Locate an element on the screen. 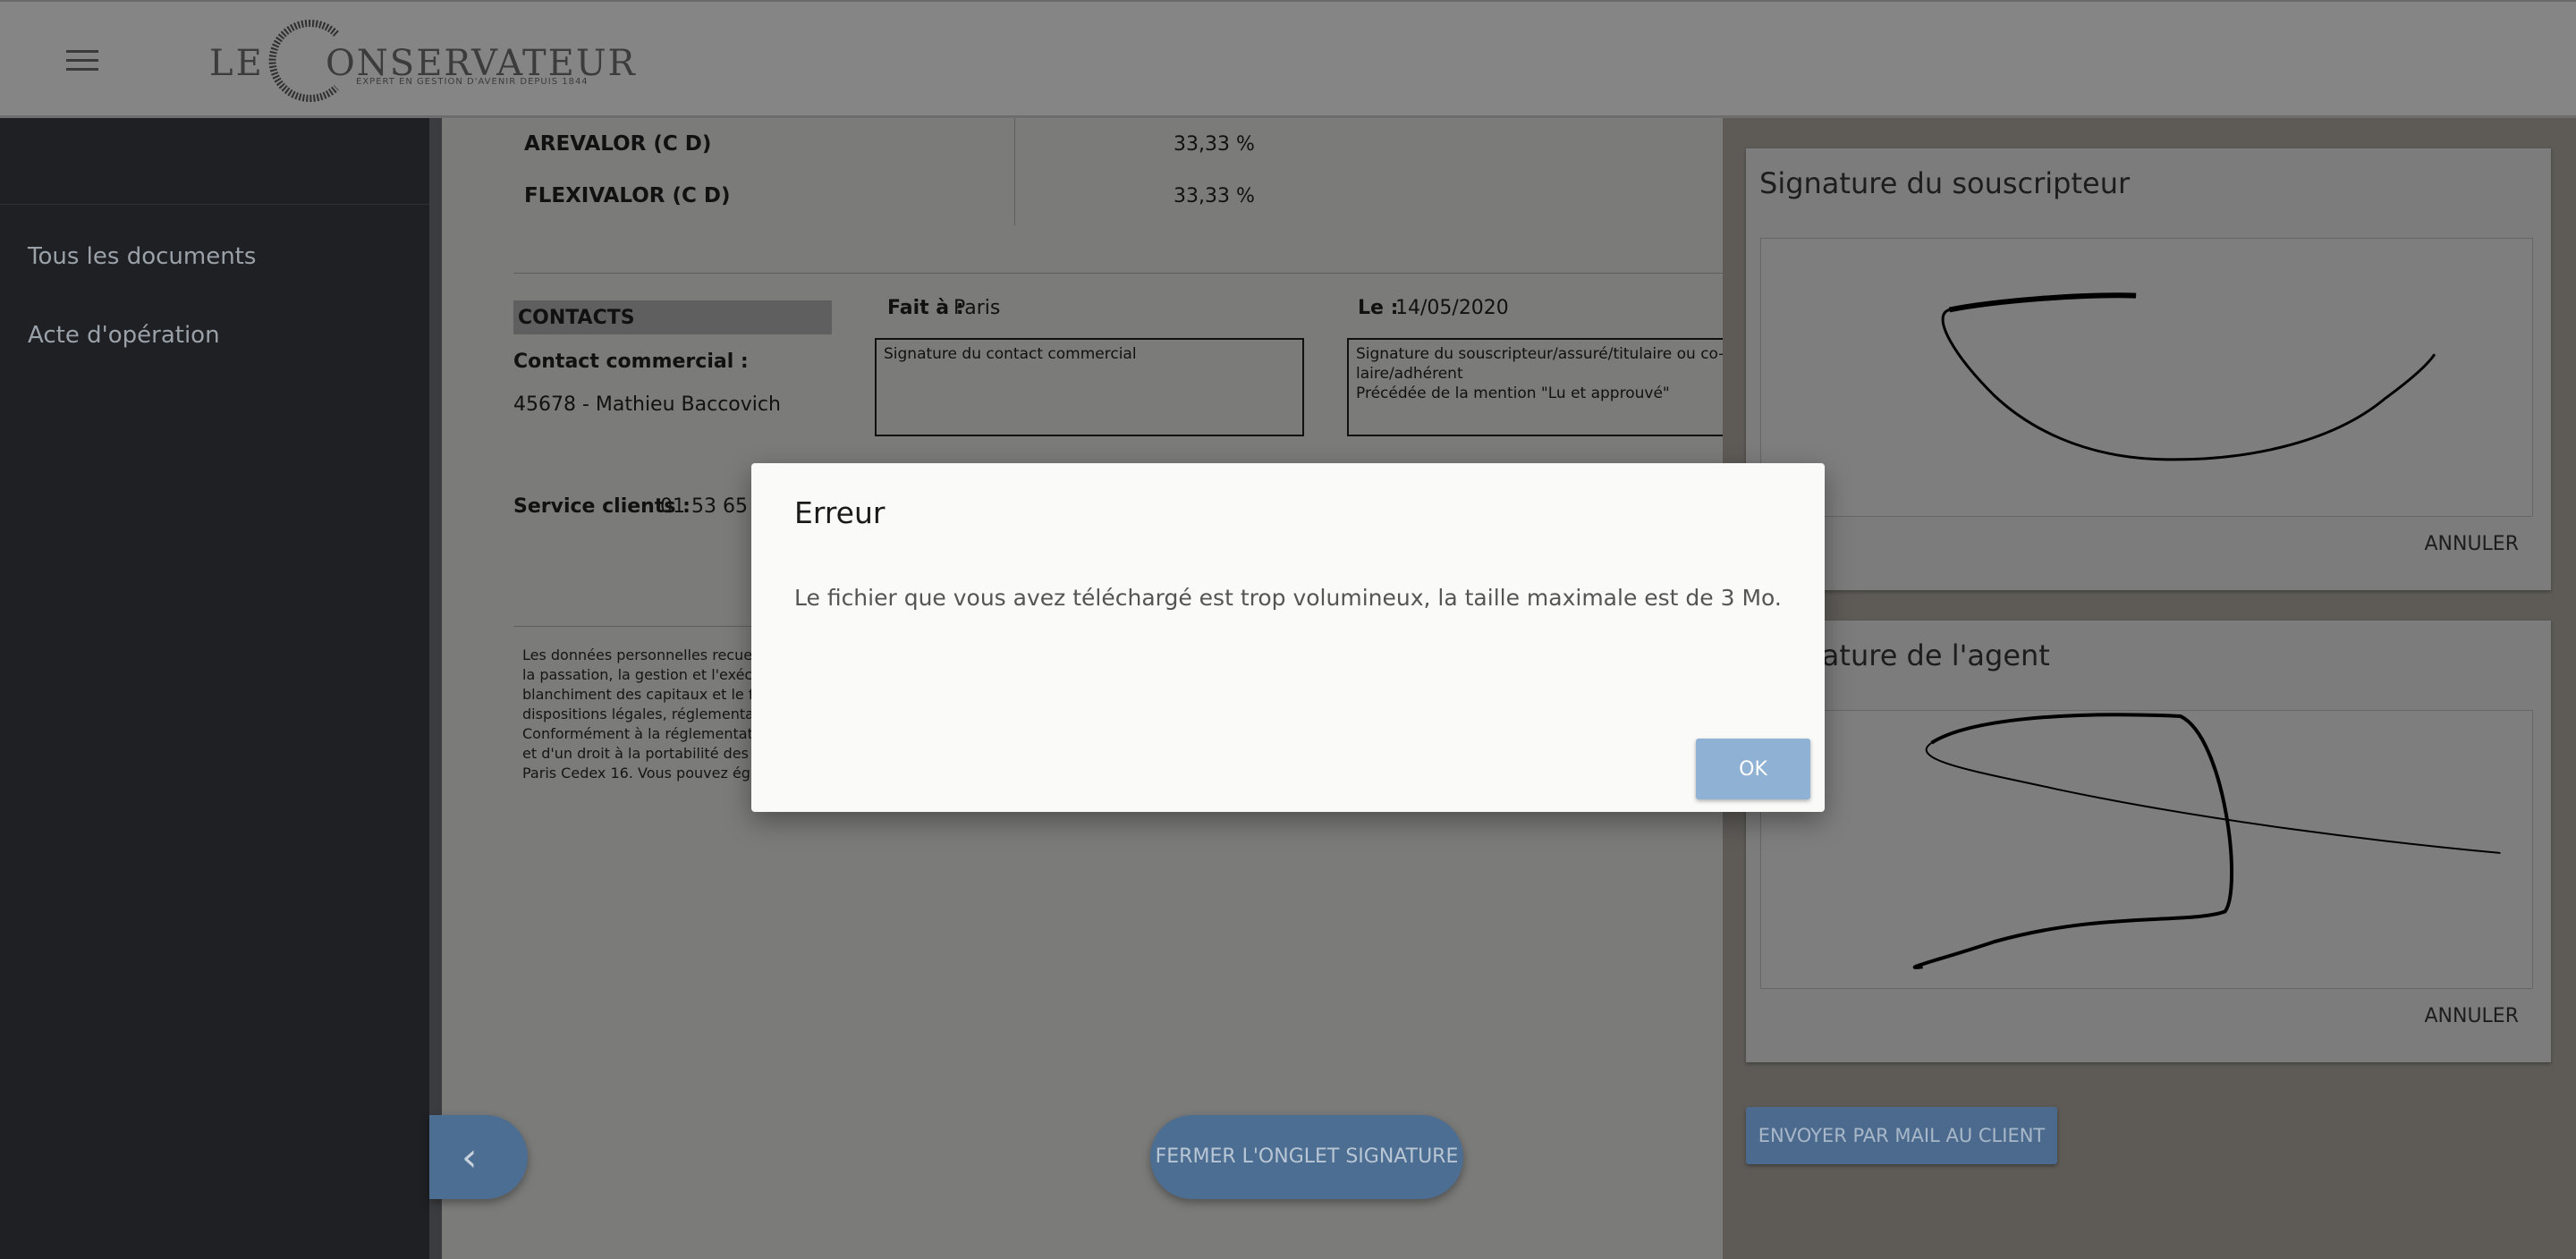 This screenshot has height=1259, width=2576. sidebar-divider is located at coordinates (214, 204).